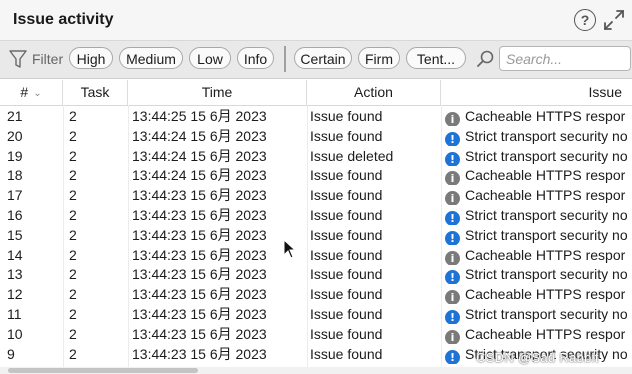  I want to click on row-id: 14, so click(15, 254).